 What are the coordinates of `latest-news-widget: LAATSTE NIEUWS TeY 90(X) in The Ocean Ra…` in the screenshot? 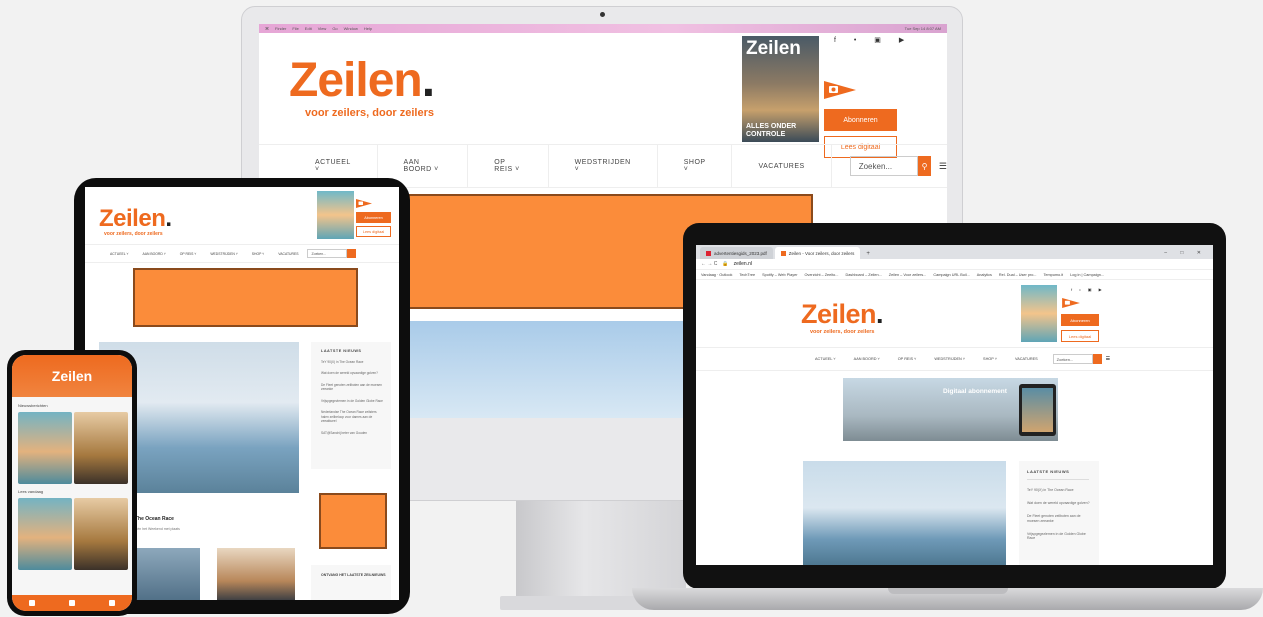 It's located at (1059, 513).